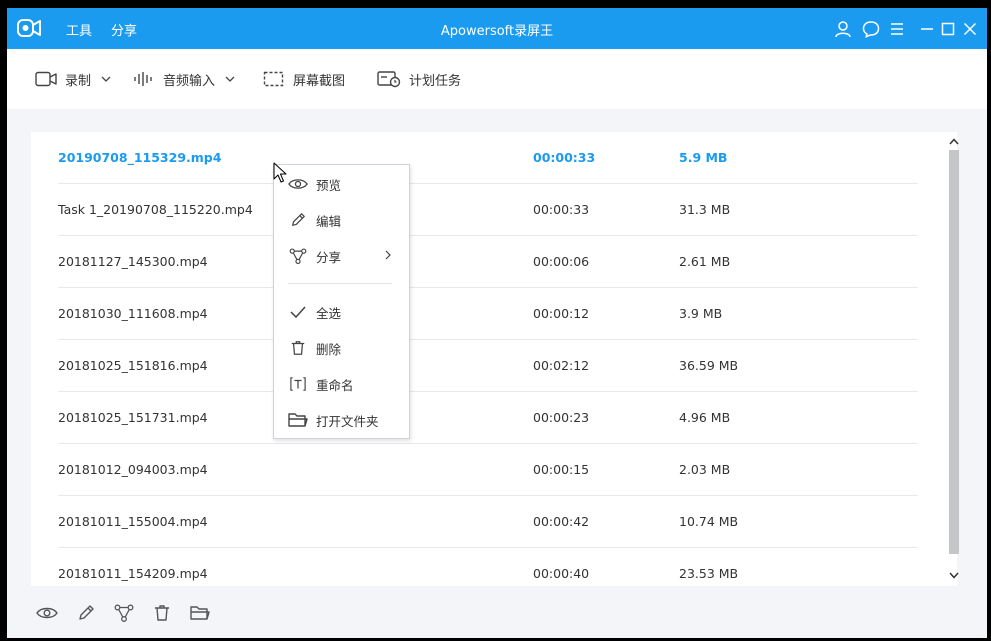  Describe the element at coordinates (435, 81) in the screenshot. I see `schedule-task-label: 计划任务` at that location.